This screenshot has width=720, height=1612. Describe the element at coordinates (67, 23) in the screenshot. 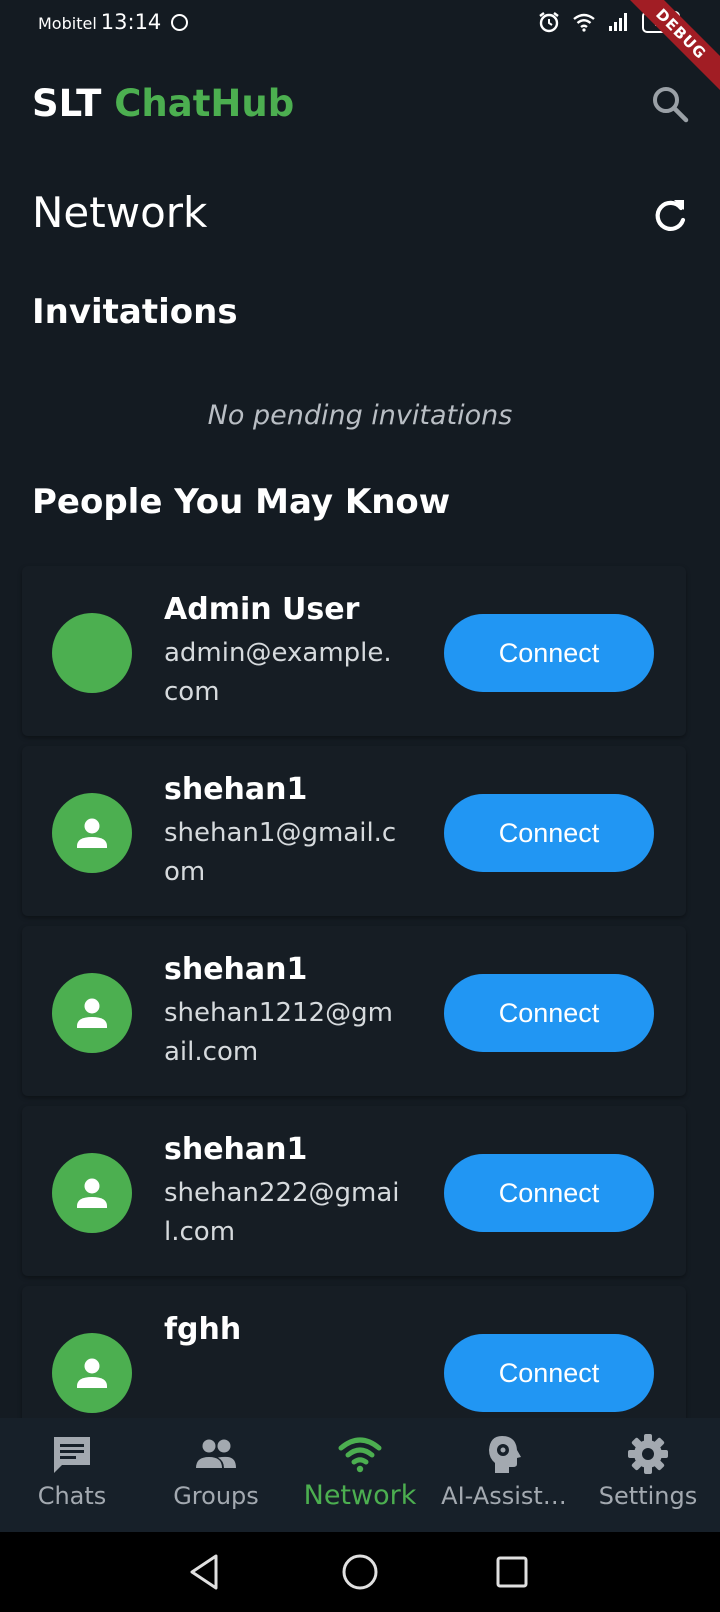

I see `carrier-label: Mobitel` at that location.